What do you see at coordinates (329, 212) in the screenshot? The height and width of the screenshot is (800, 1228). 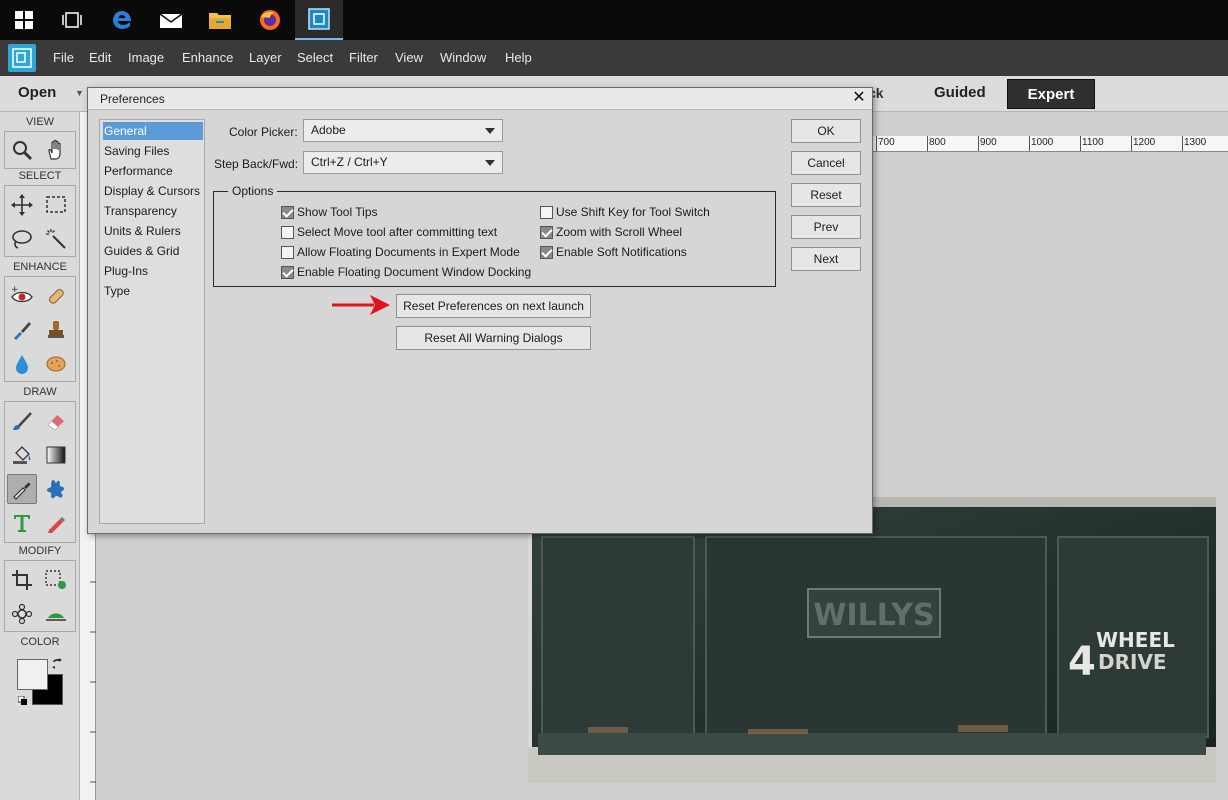 I see `show-tool-tips-option: Show Tool Tips` at bounding box center [329, 212].